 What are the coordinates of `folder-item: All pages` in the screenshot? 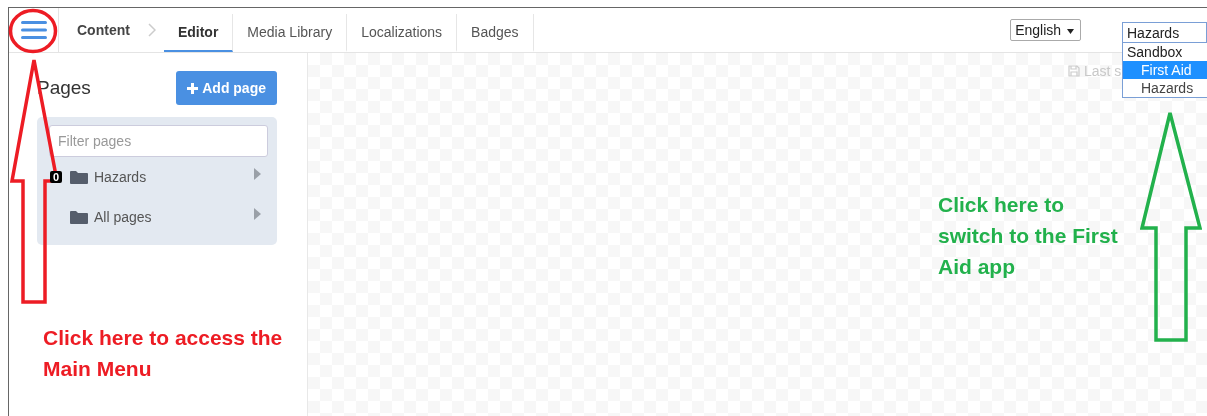 It's located at (162, 217).